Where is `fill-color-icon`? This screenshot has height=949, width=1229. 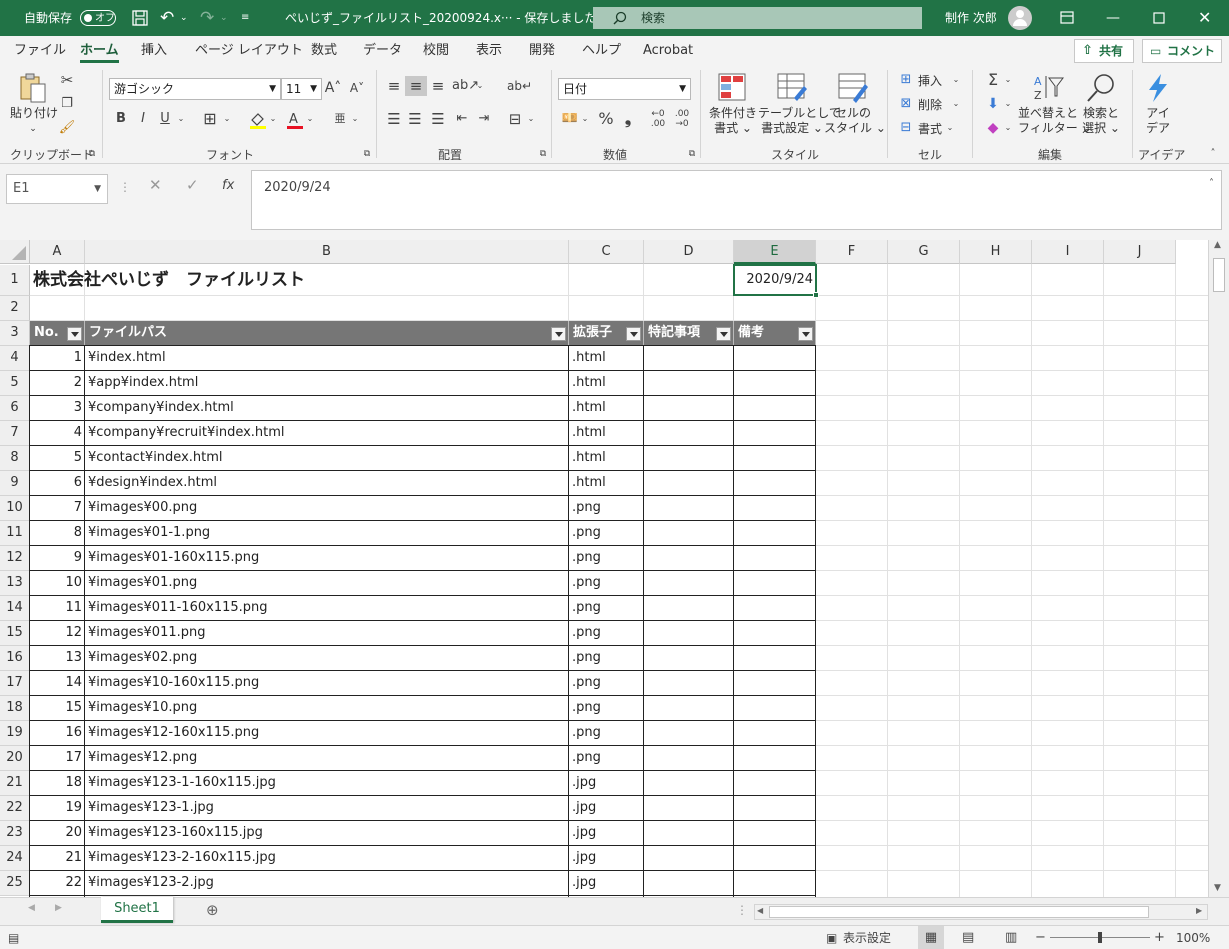
fill-color-icon is located at coordinates (258, 120).